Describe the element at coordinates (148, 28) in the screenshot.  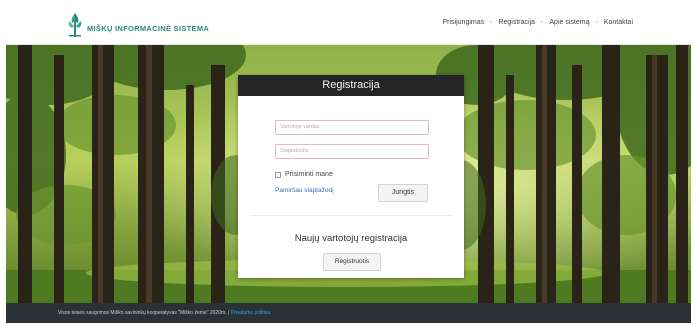
I see `logo-text: MIŠKŲ INFORMACINĖ SISTEMA` at that location.